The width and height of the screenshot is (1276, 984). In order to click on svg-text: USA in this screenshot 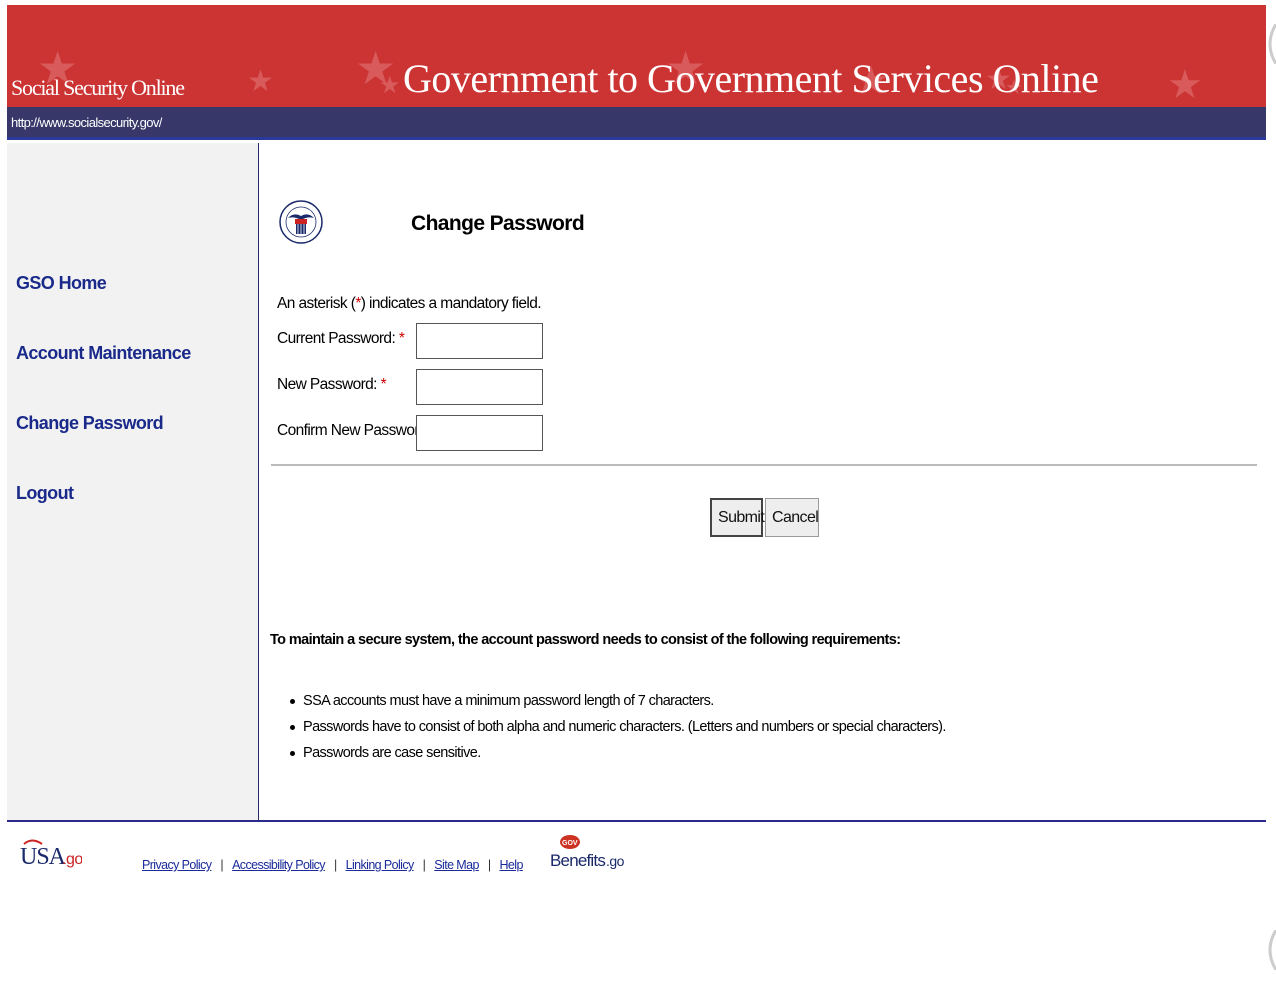, I will do `click(43, 857)`.